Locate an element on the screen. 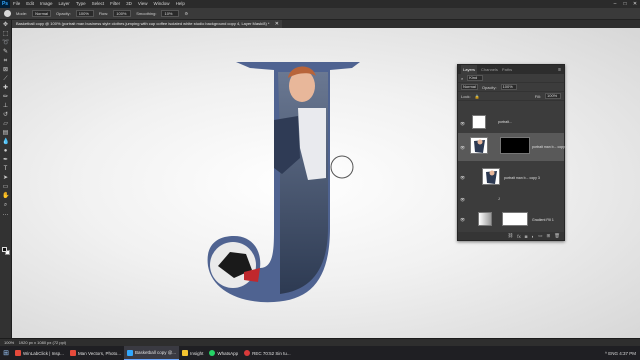 The height and width of the screenshot is (360, 640). taskbar-item: WhatsApp is located at coordinates (223, 353).